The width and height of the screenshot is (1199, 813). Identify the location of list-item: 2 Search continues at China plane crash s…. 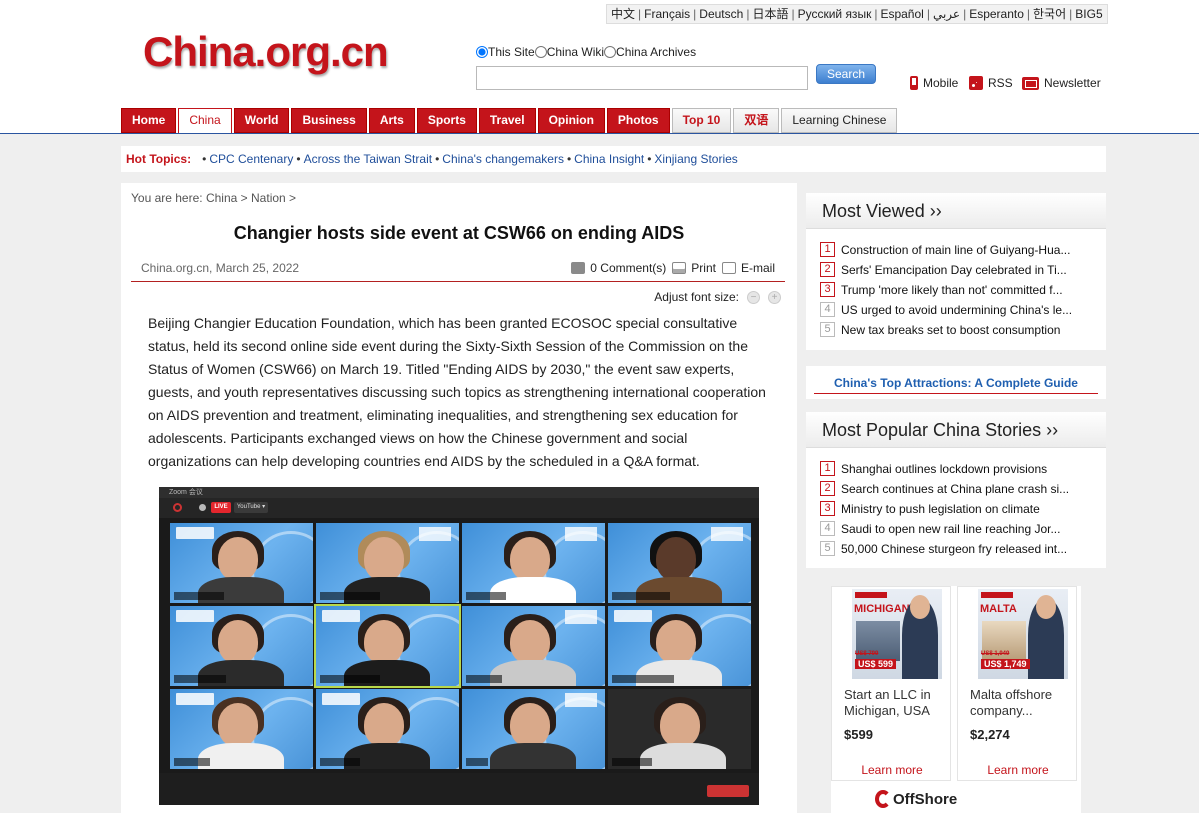
(944, 488).